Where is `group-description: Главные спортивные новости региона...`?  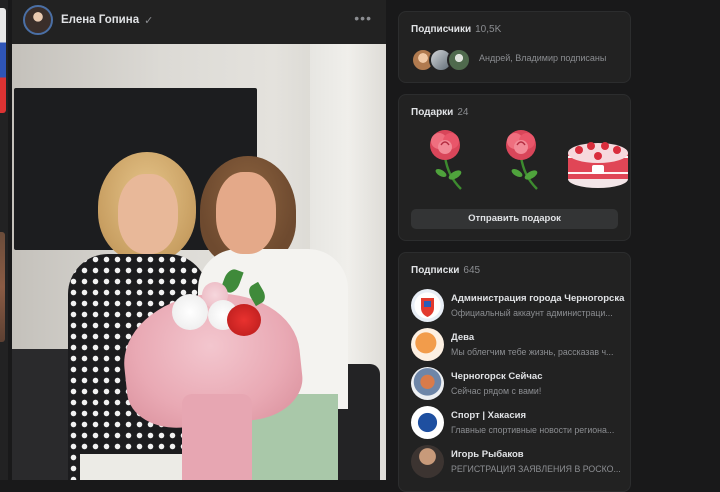
group-description: Главные спортивные новости региона... is located at coordinates (533, 430).